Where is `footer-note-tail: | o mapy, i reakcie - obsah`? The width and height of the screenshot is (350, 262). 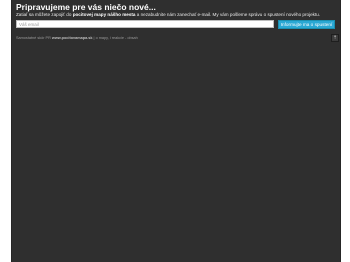 footer-note-tail: | o mapy, i reakcie - obsah is located at coordinates (115, 38).